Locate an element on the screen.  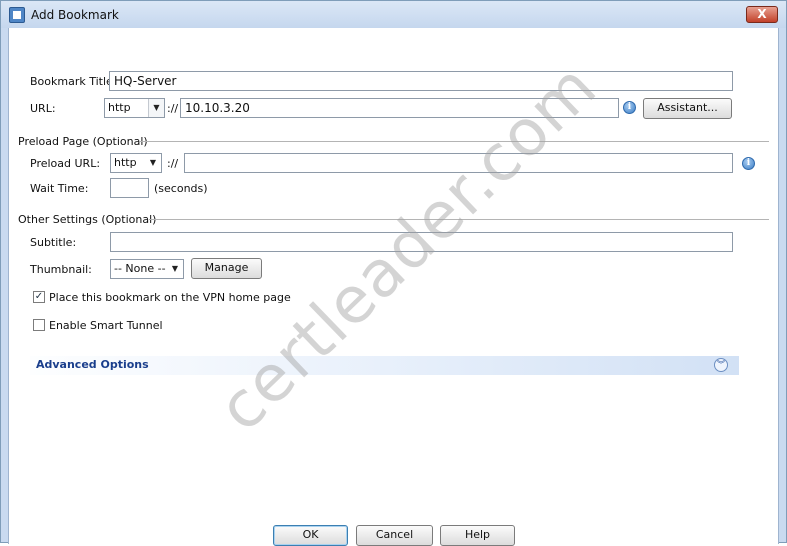
thumbnail-select: -- None -- ▼ is located at coordinates (147, 269).